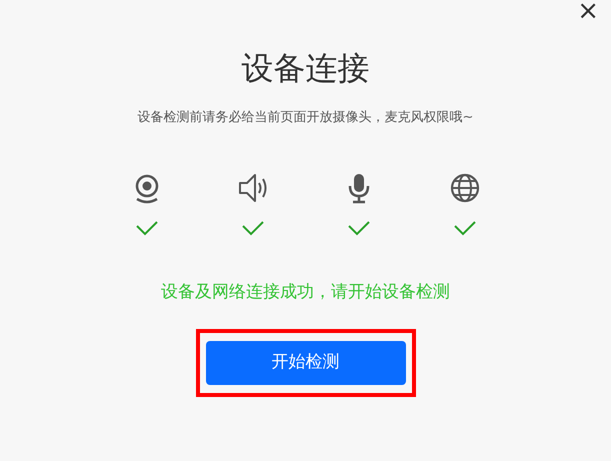 The height and width of the screenshot is (461, 611). What do you see at coordinates (252, 188) in the screenshot?
I see `speaker-icon` at bounding box center [252, 188].